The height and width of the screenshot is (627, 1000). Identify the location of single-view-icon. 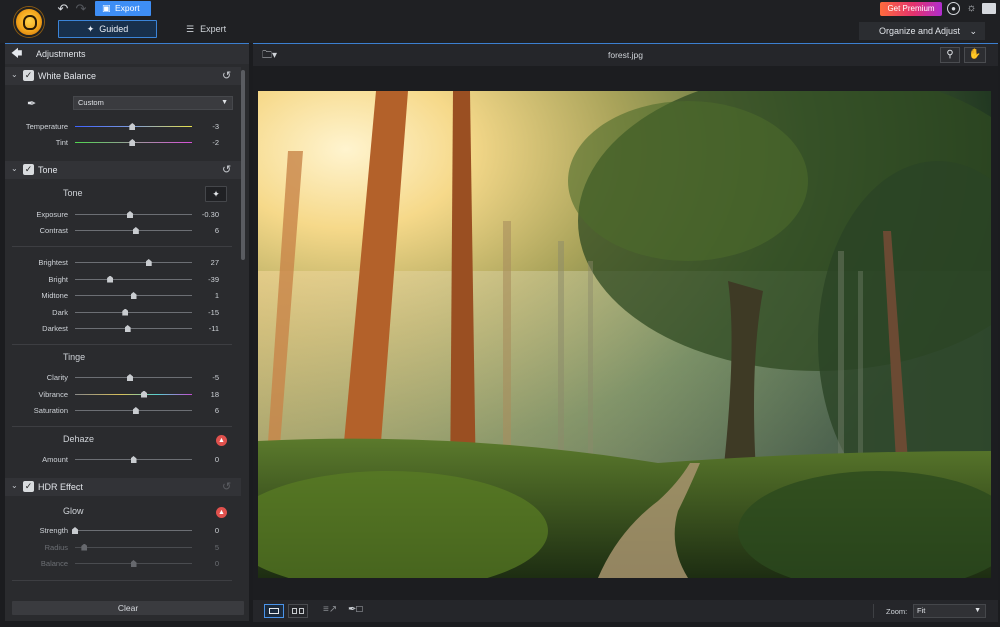
(274, 611).